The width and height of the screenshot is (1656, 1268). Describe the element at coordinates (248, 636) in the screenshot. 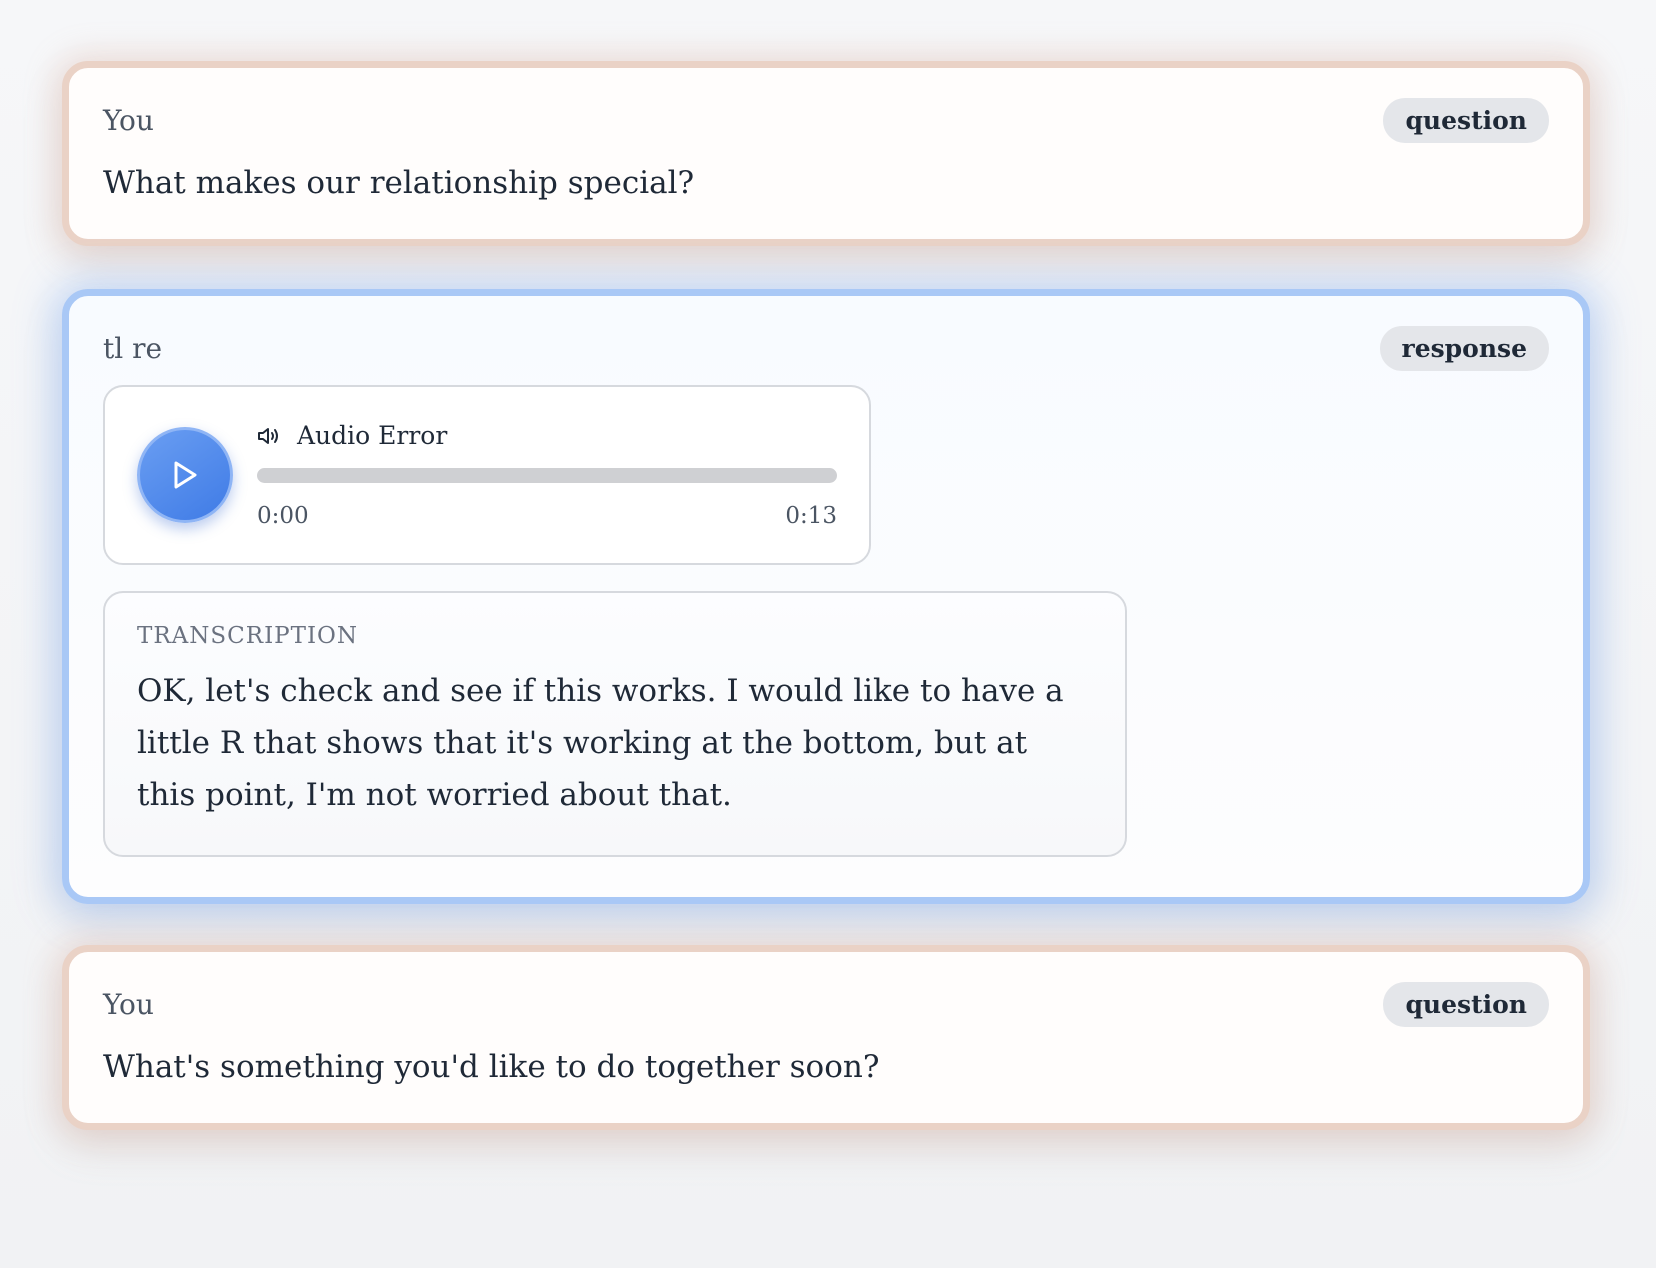

I see `transcription-label: TRANSCRIPTION` at that location.